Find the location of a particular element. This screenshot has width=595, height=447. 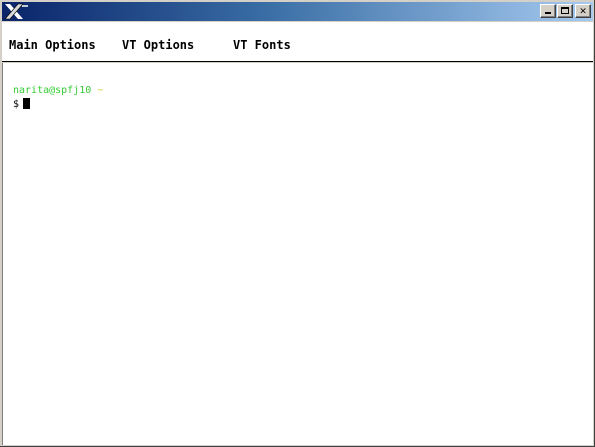

prompt-header: narita@spfj10 ~ is located at coordinates (58, 91).